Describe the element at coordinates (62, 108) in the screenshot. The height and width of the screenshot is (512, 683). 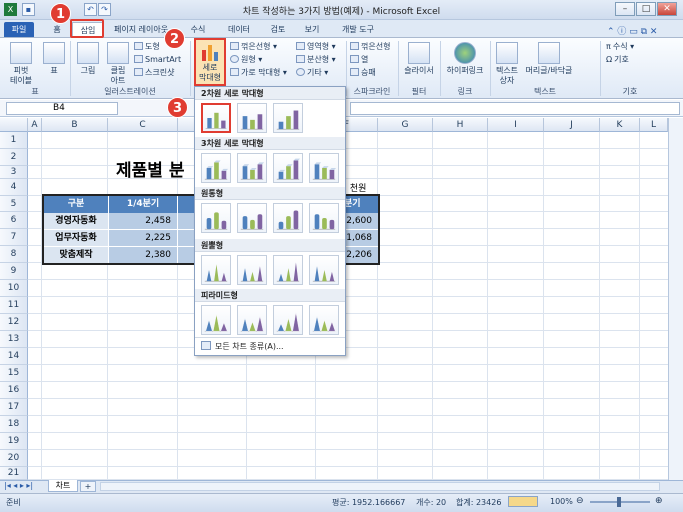
I see `name-box: B4` at that location.